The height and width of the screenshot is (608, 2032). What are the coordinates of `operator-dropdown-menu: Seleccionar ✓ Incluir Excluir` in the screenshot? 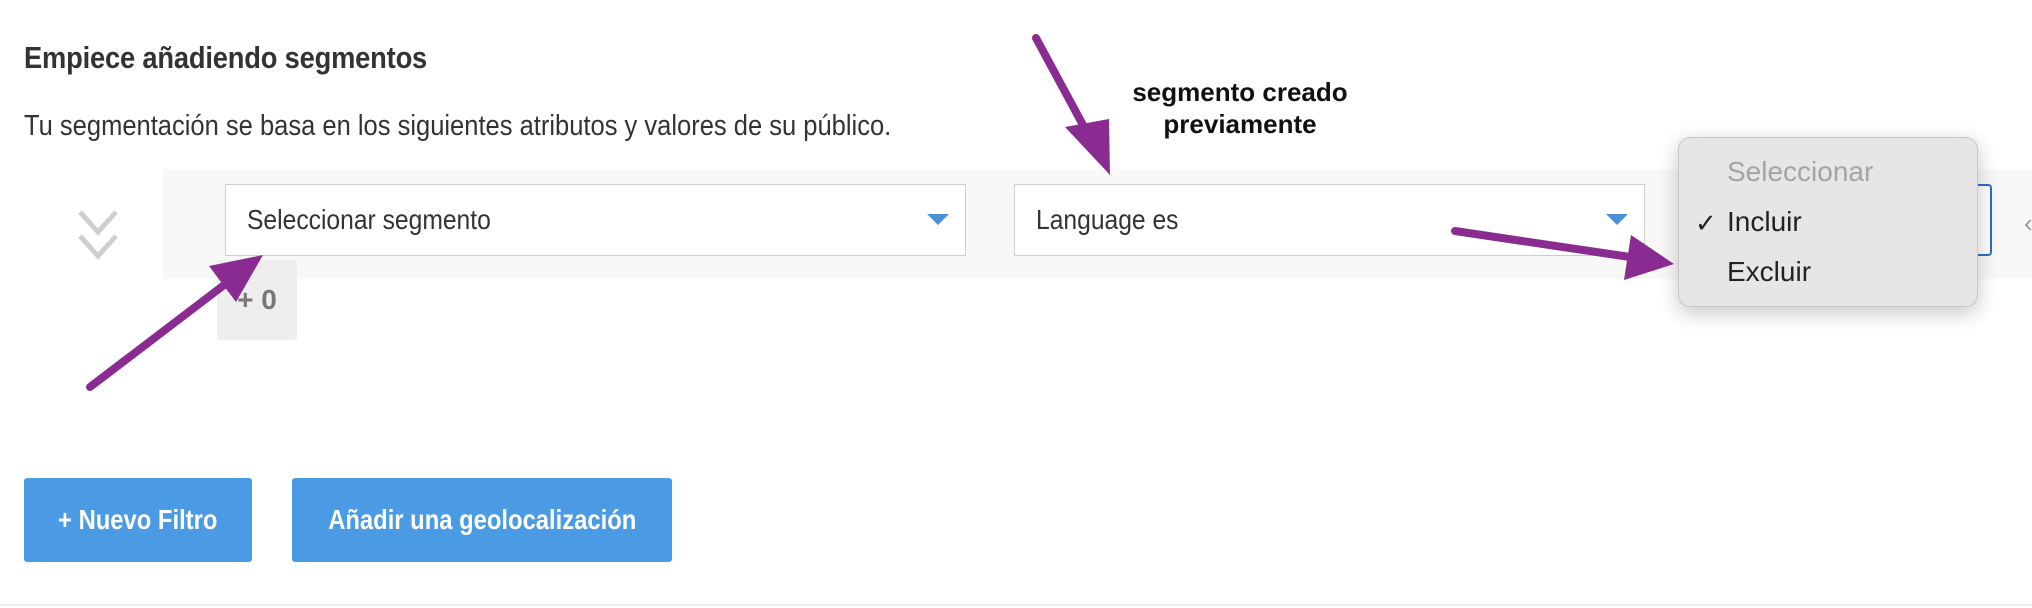 It's located at (1828, 222).